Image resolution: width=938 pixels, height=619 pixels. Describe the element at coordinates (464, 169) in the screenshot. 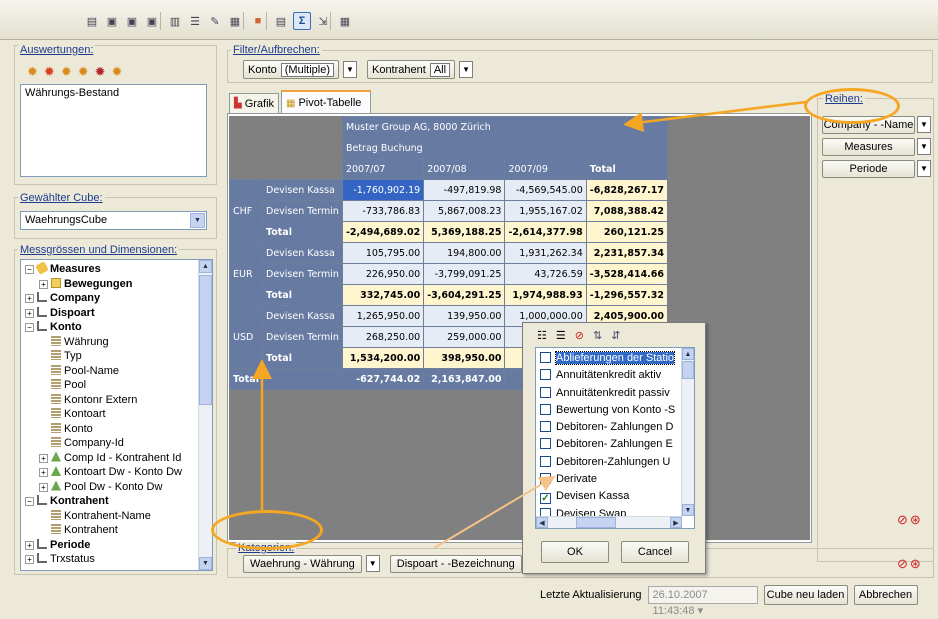

I see `period-header: 2007/08` at that location.